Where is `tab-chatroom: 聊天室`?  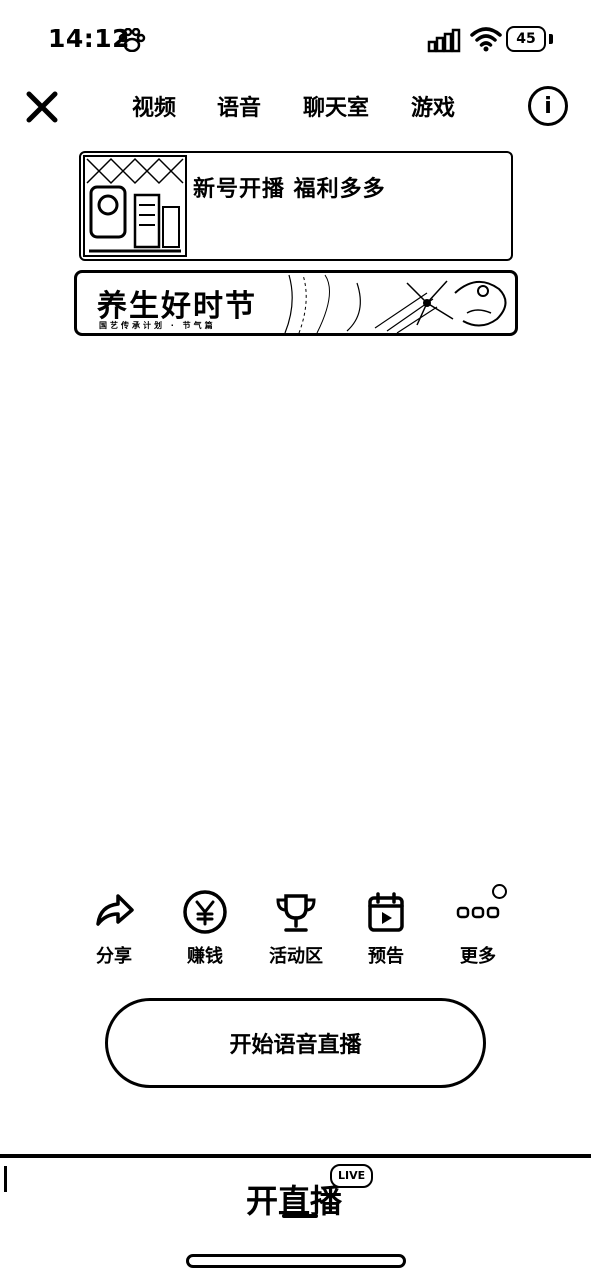
tab-chatroom: 聊天室 is located at coordinates (336, 106).